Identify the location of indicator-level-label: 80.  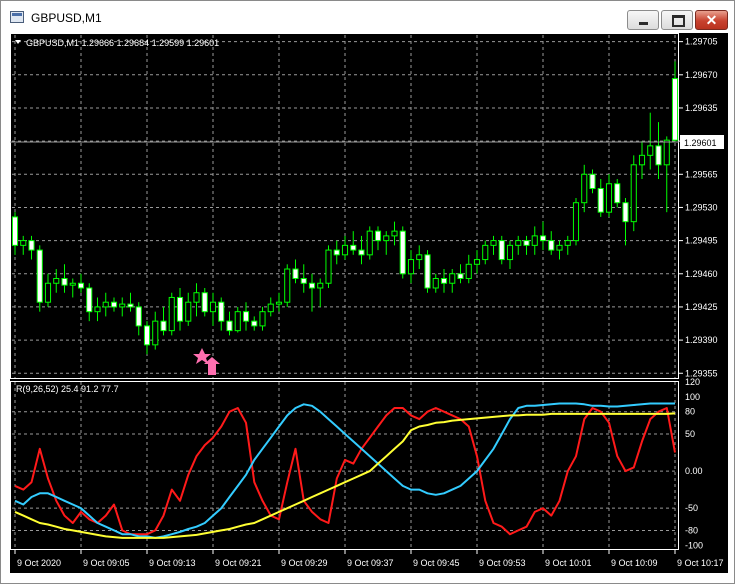
(690, 412).